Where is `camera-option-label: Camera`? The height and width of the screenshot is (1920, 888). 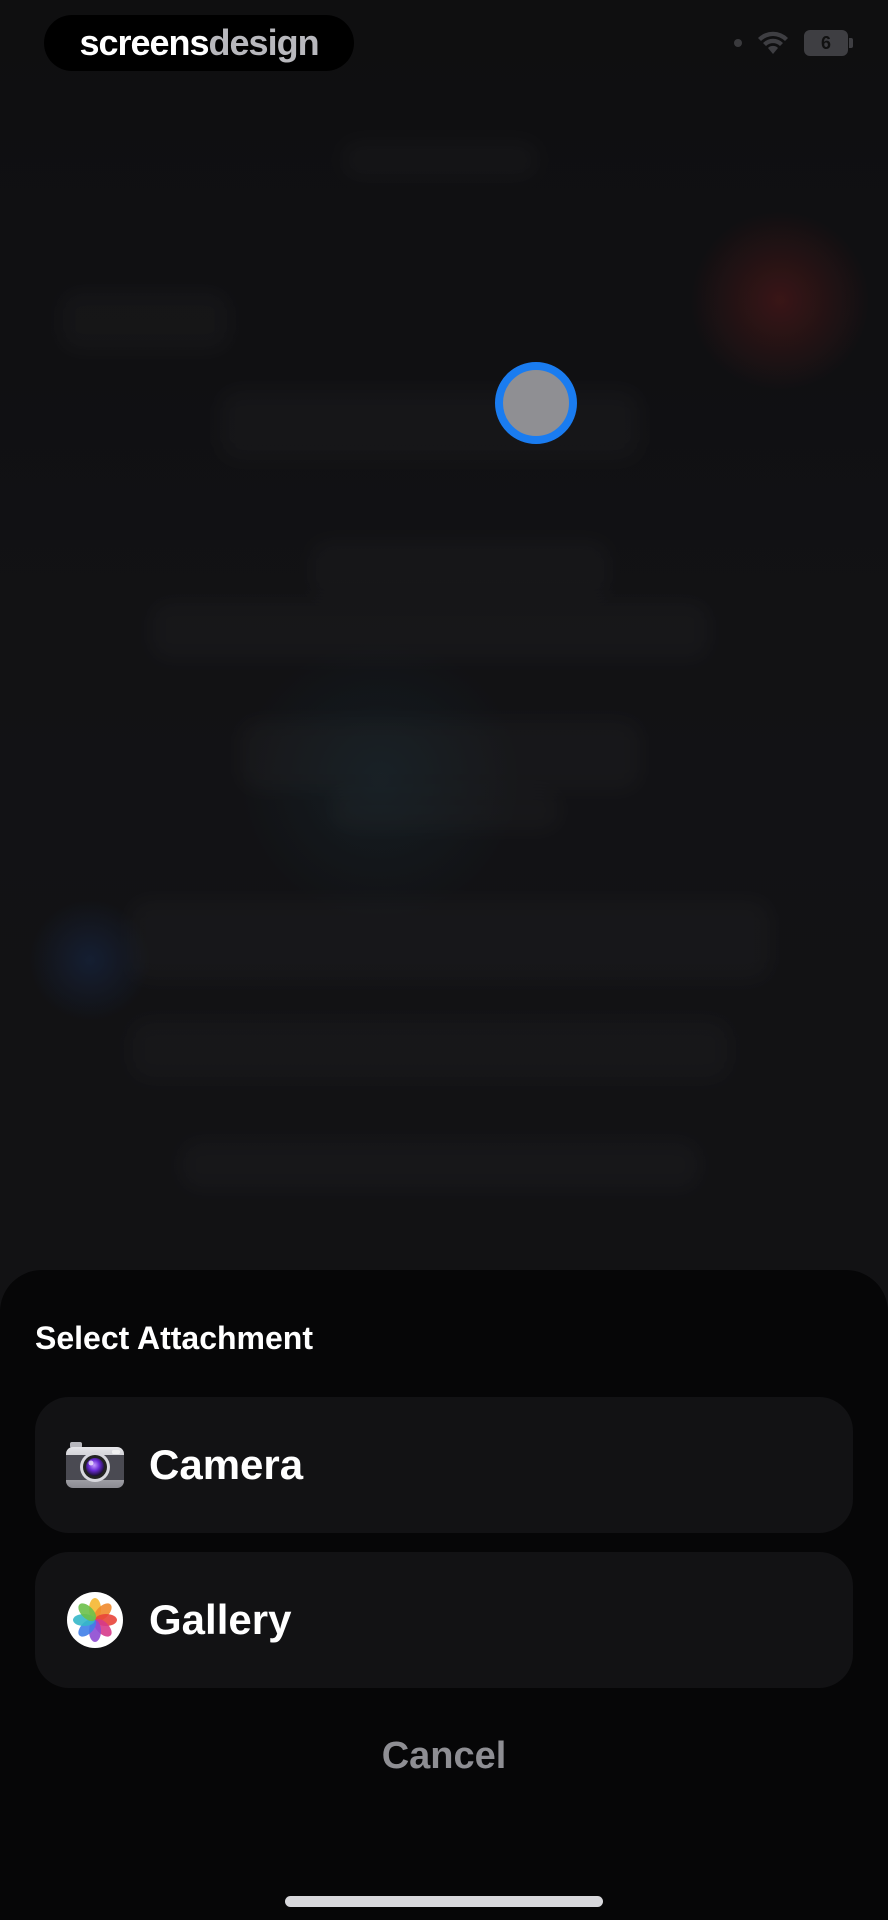
camera-option-label: Camera is located at coordinates (226, 1464).